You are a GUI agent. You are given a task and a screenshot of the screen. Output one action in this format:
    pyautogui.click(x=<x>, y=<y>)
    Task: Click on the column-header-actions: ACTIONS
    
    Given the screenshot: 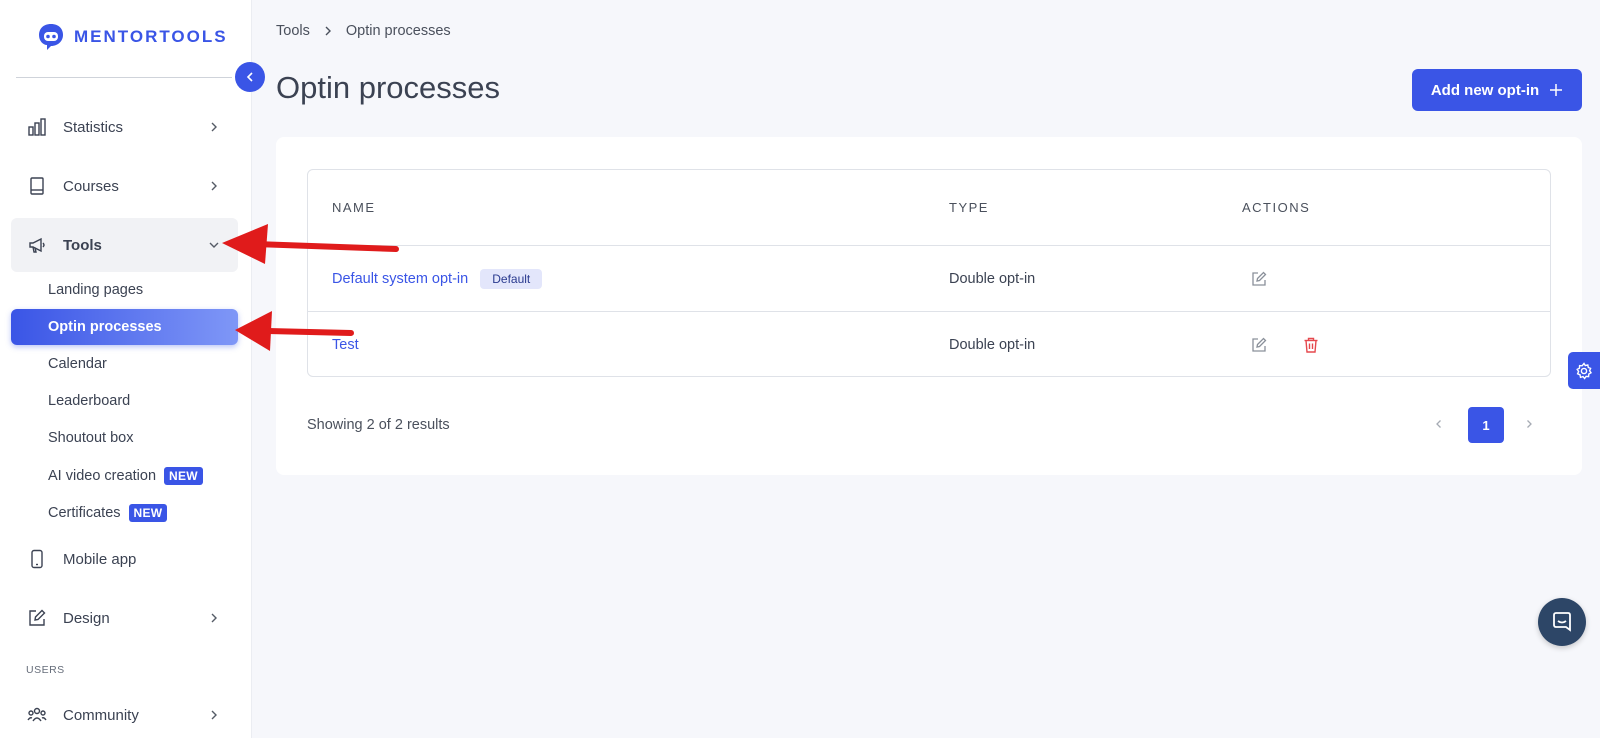 What is the action you would take?
    pyautogui.click(x=1276, y=207)
    